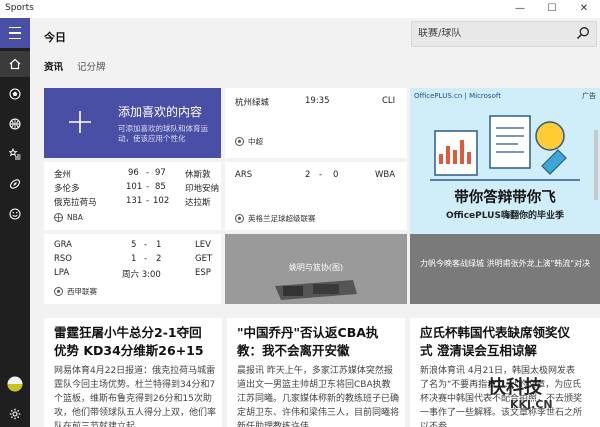 The height and width of the screenshot is (427, 600). What do you see at coordinates (275, 218) in the screenshot?
I see `league-label: 英格兰足球超级联赛` at bounding box center [275, 218].